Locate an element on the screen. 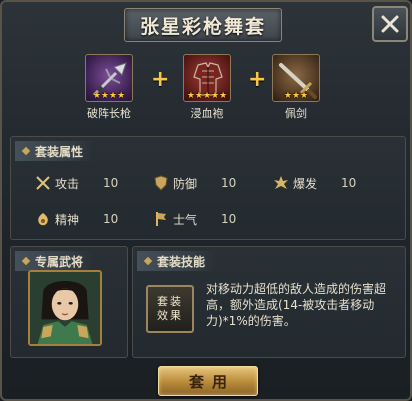 The image size is (412, 401). section-header: 套装技能 is located at coordinates (176, 261).